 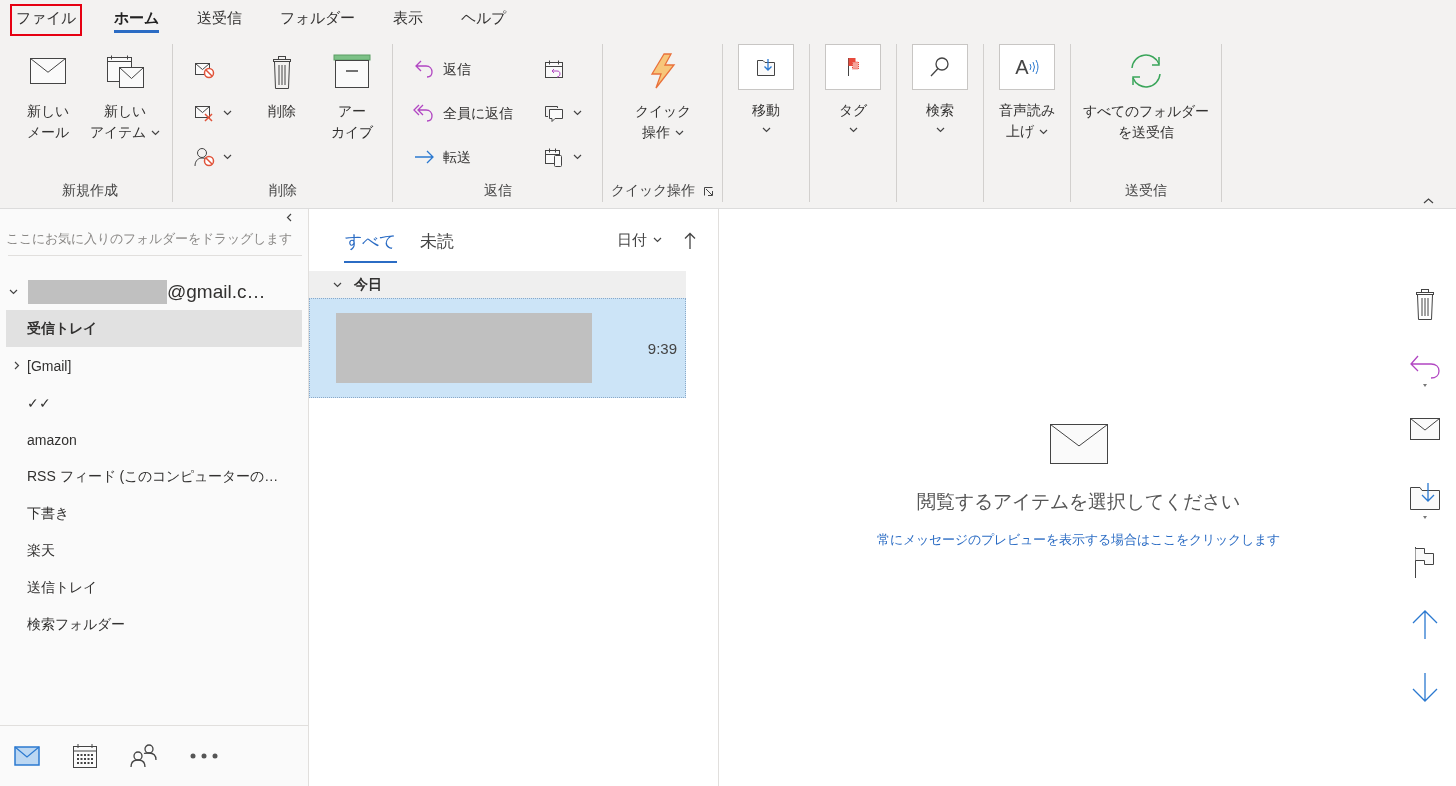 I want to click on message-item: 9:39, so click(x=497, y=348).